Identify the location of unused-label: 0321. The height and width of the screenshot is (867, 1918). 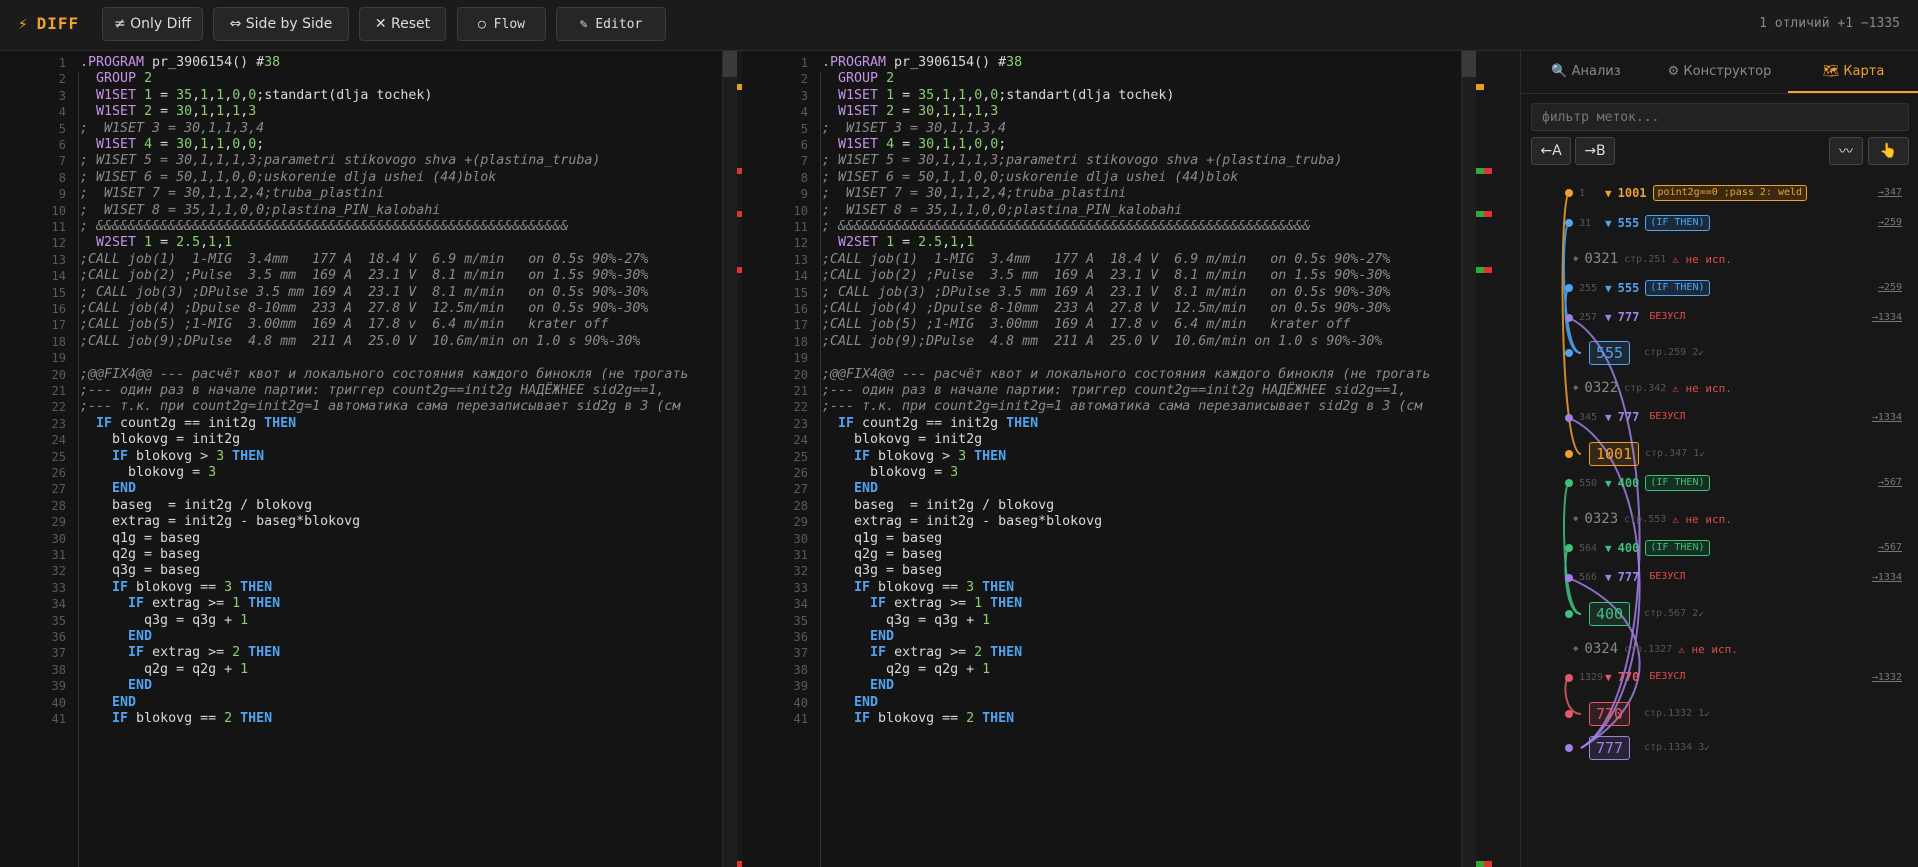
(1601, 259).